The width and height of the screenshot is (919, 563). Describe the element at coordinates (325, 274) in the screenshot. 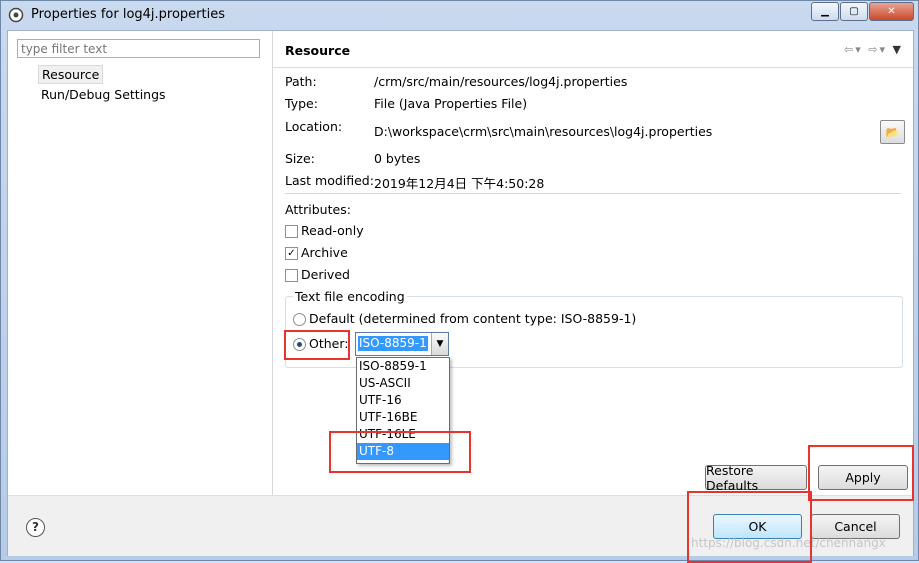

I see `derived-label: Derived` at that location.